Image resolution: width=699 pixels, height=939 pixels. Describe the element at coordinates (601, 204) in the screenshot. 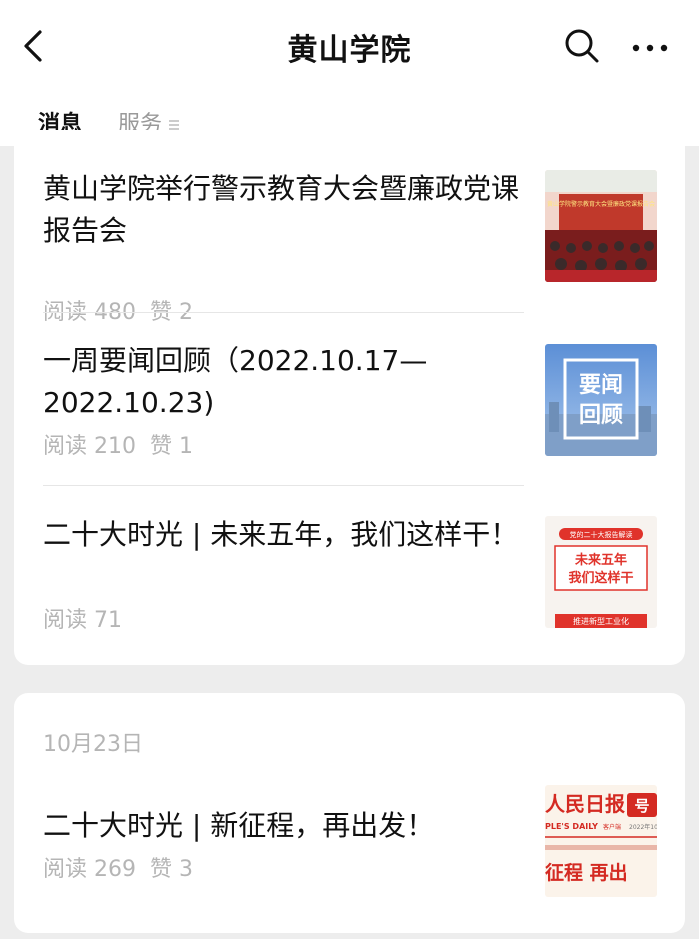

I see `thumb-banner-line-1: 黄山学院警示教育大会暨廉政党课报告会` at that location.